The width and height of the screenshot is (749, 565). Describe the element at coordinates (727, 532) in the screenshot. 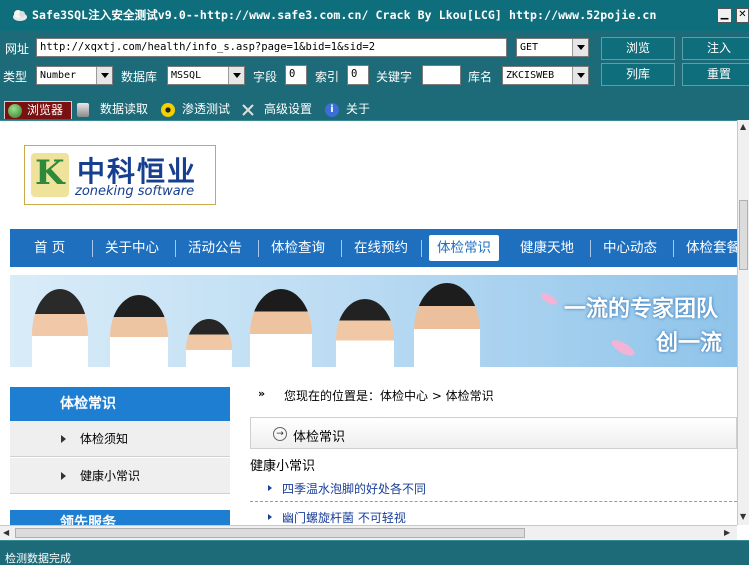

I see `scroll-right-icon: ▶` at that location.